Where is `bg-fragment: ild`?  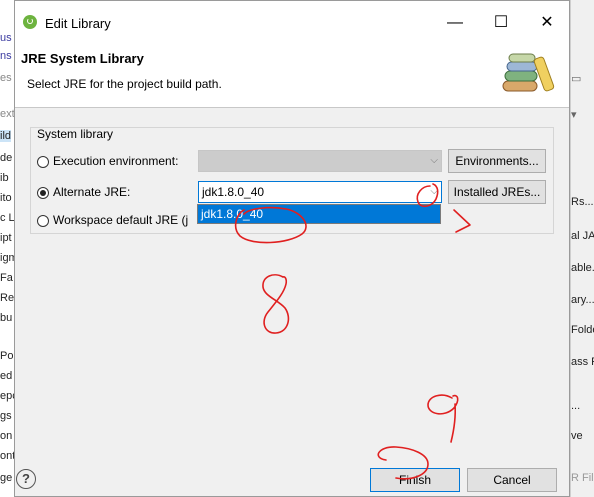 bg-fragment: ild is located at coordinates (6, 136).